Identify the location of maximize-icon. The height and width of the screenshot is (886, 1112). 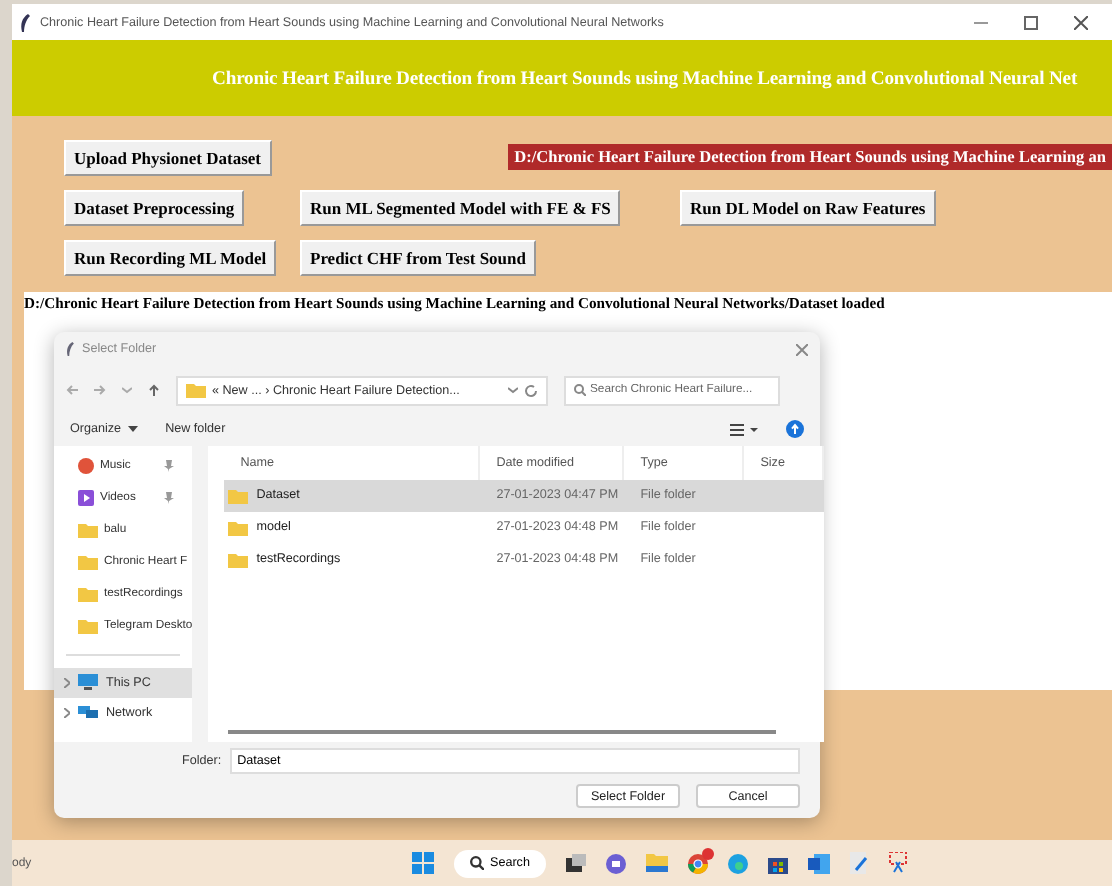
(1031, 22).